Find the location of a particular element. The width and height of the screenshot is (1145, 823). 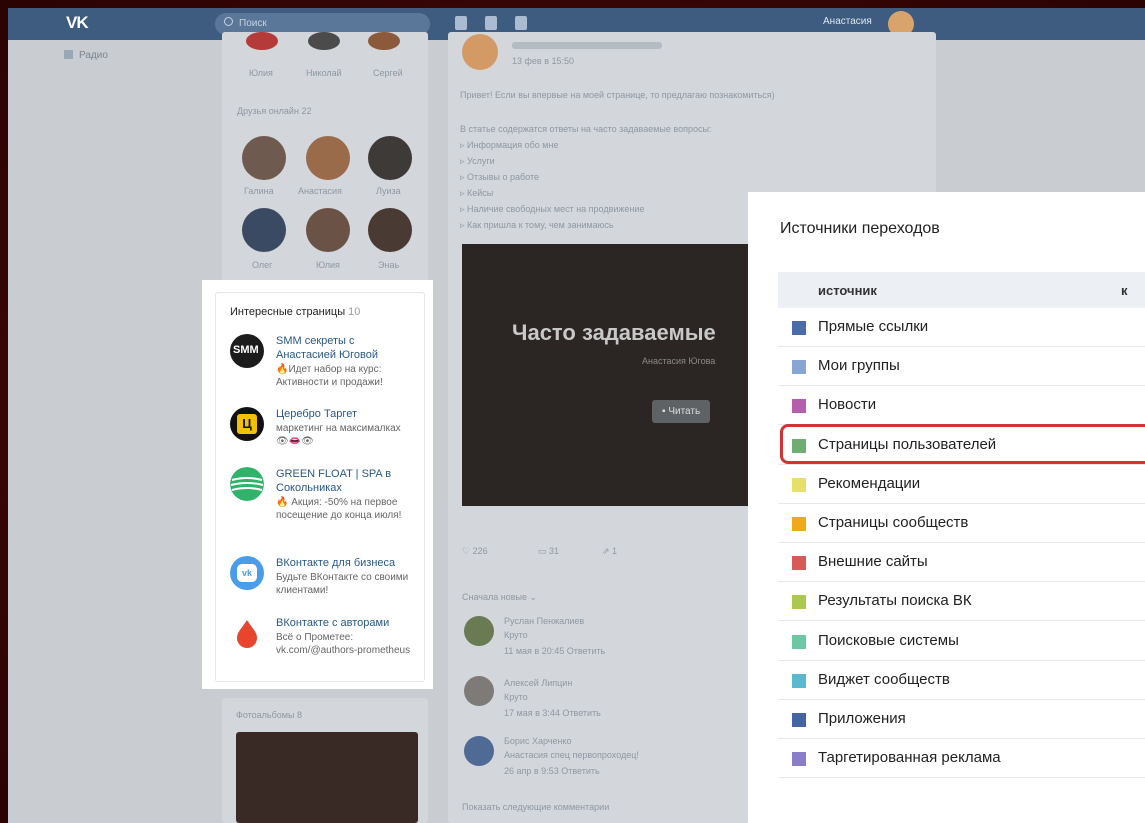

page-name: ВКонтакте для бизнеса is located at coordinates (346, 563).